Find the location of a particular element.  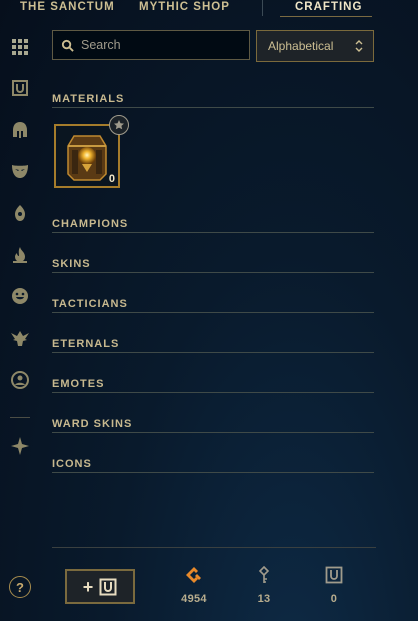

key-currency: 13 is located at coordinates (264, 585).